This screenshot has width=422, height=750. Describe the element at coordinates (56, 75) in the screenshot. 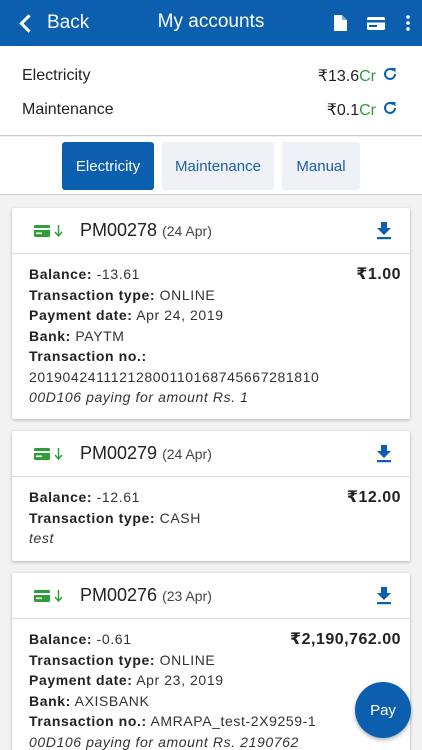

I see `balance-label: Electricity` at that location.